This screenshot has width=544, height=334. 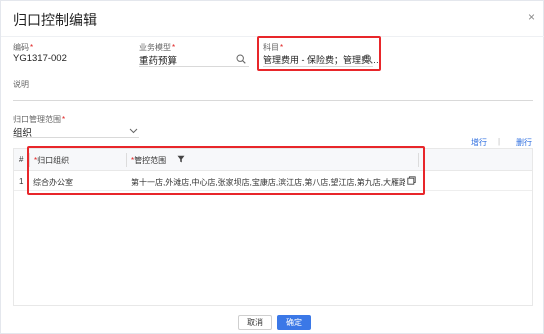 I want to click on dialog-header: 归口控制编辑 ×, so click(x=272, y=19).